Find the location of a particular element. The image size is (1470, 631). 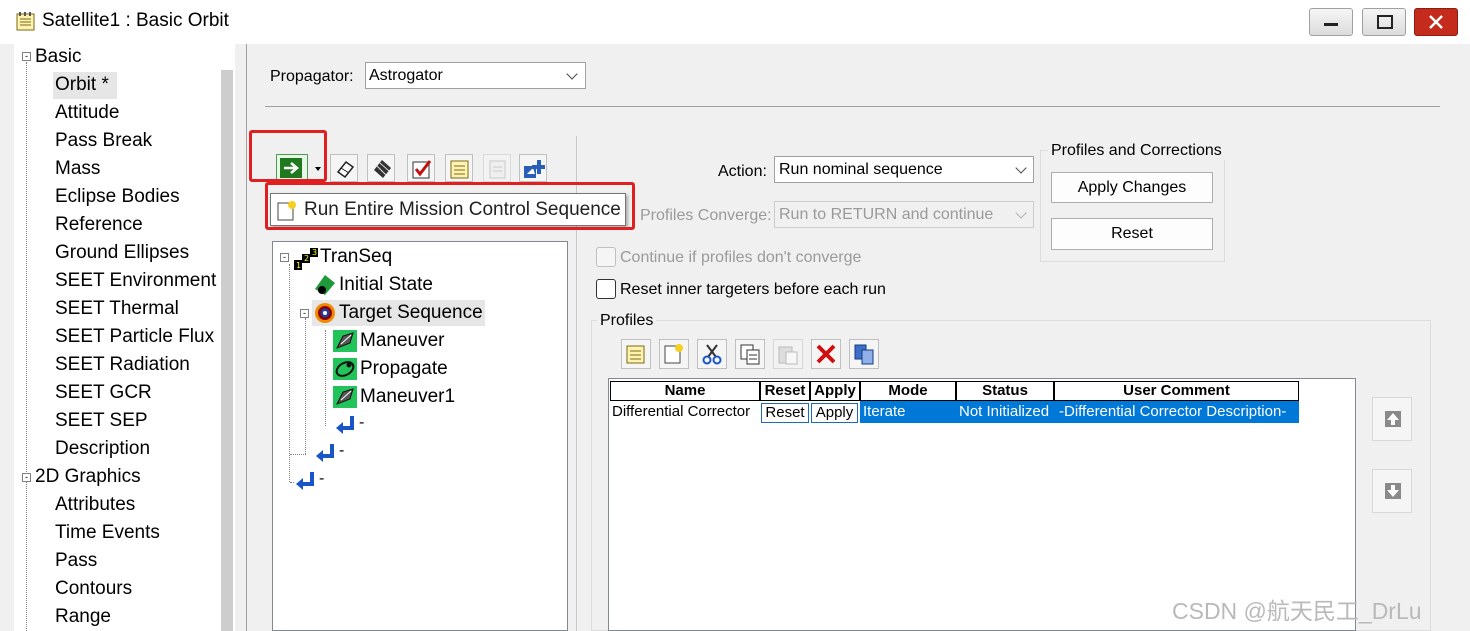

maximize-button is located at coordinates (1384, 22).